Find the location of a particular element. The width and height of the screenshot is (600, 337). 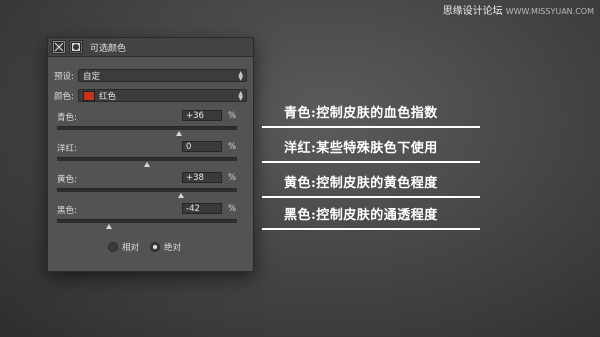

yellow-input: +38 is located at coordinates (202, 177).